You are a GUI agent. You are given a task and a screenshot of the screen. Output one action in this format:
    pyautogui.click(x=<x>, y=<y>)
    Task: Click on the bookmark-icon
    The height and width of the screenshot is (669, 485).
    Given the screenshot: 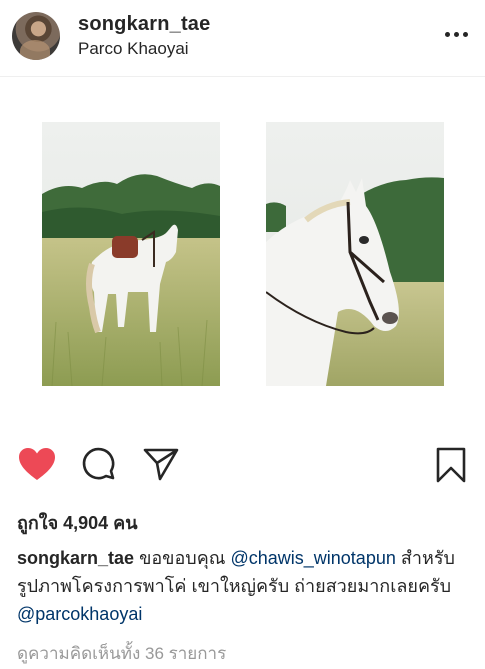 What is the action you would take?
    pyautogui.click(x=451, y=467)
    